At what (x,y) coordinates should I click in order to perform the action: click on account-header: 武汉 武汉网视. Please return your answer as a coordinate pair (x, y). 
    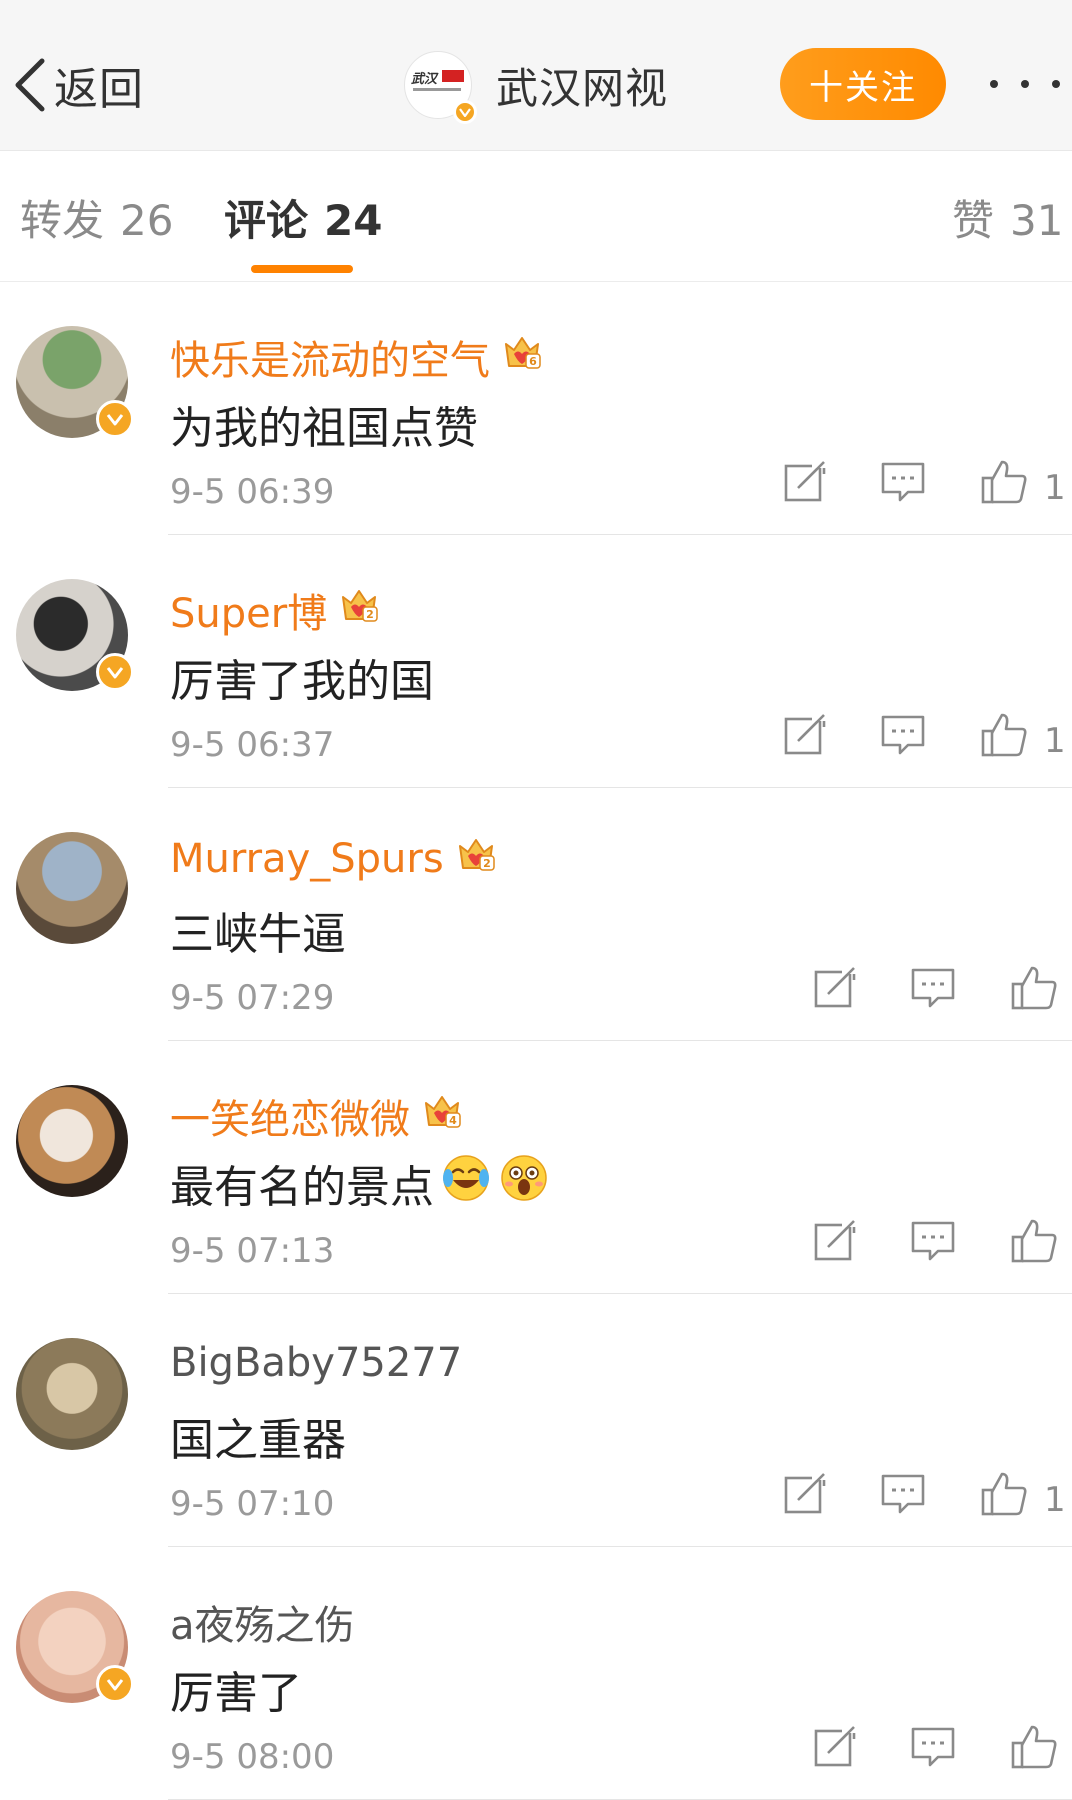
    Looking at the image, I should click on (536, 87).